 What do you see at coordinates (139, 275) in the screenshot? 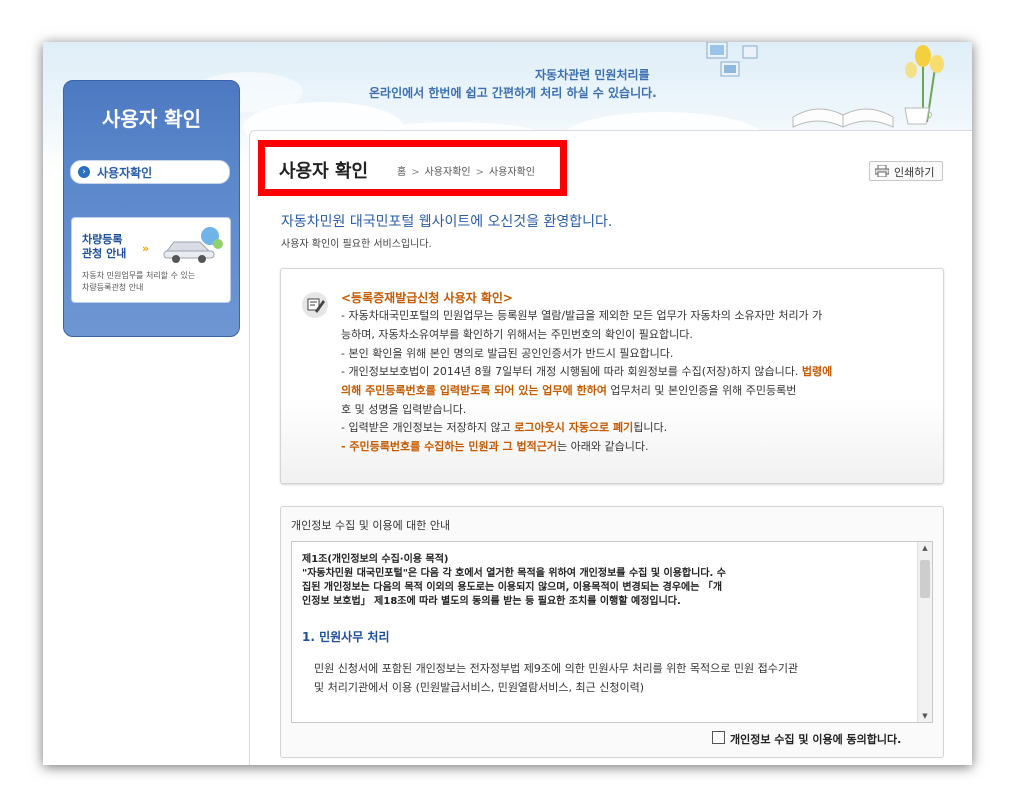
I see `card-desc-line1: 자동차 민원업무를 처리할 수 있는` at bounding box center [139, 275].